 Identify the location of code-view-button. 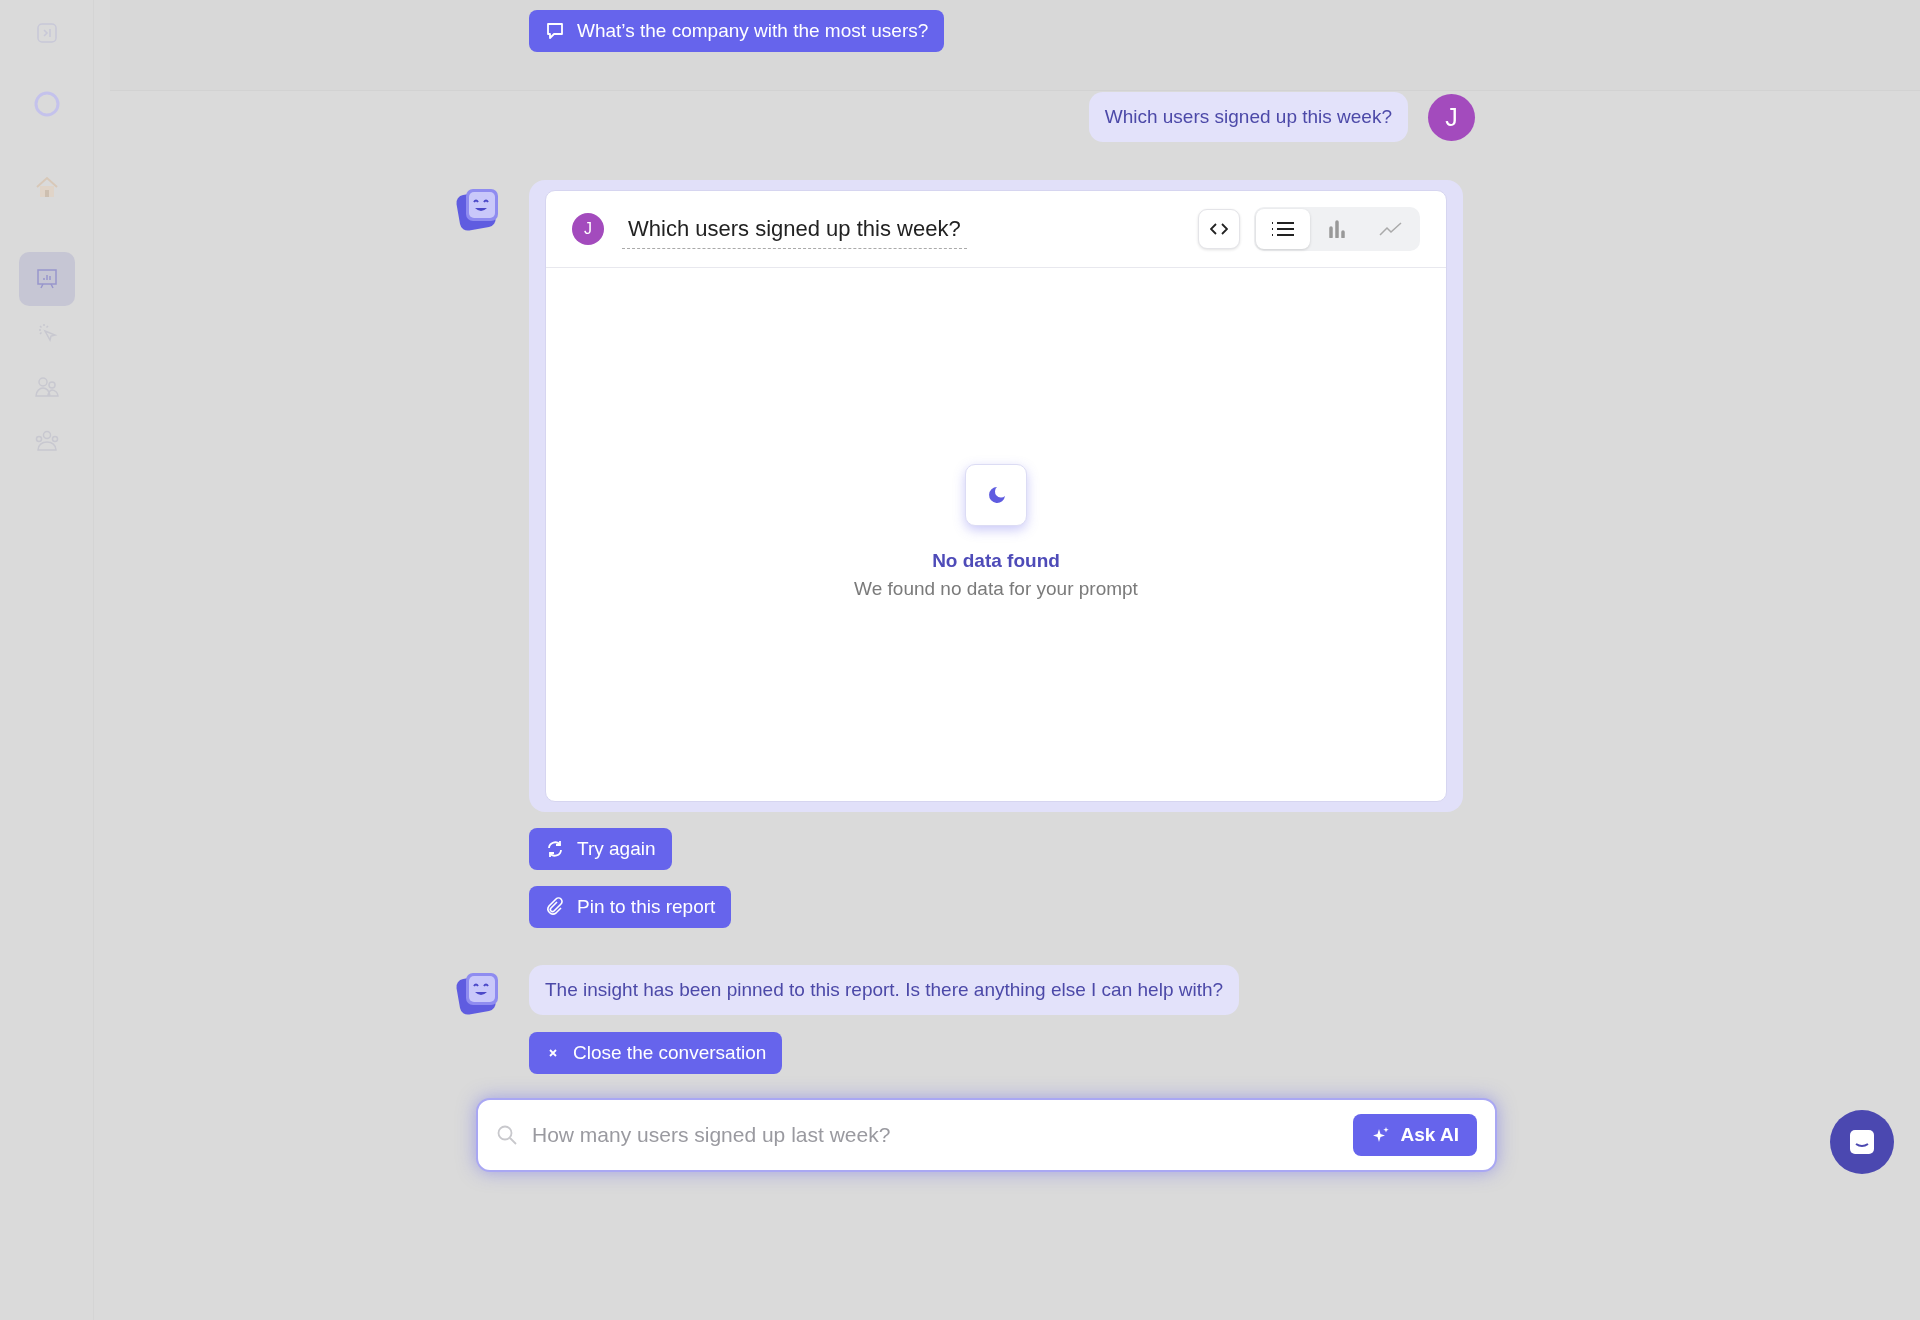
(1219, 229).